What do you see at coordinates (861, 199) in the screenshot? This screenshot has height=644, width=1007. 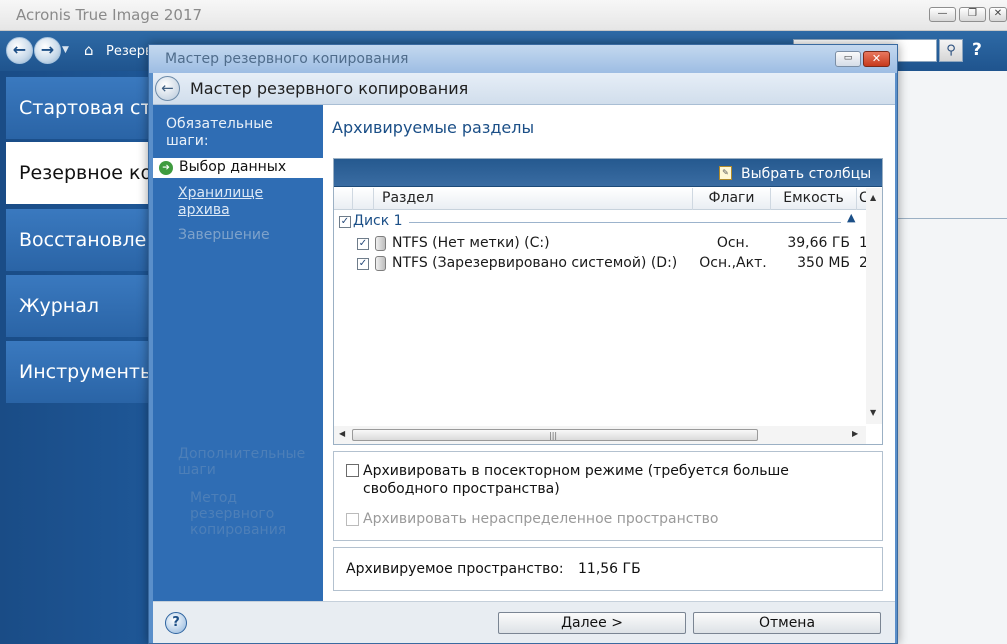 I see `column-header-extra: С` at bounding box center [861, 199].